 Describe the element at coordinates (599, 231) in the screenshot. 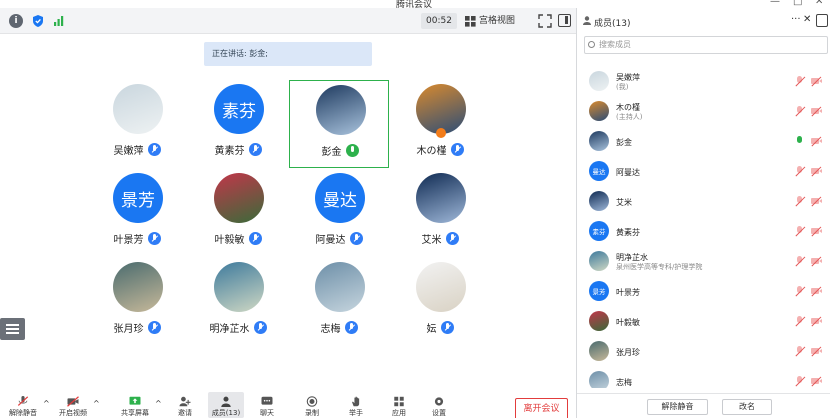

I see `member-avatar: 素芬` at that location.